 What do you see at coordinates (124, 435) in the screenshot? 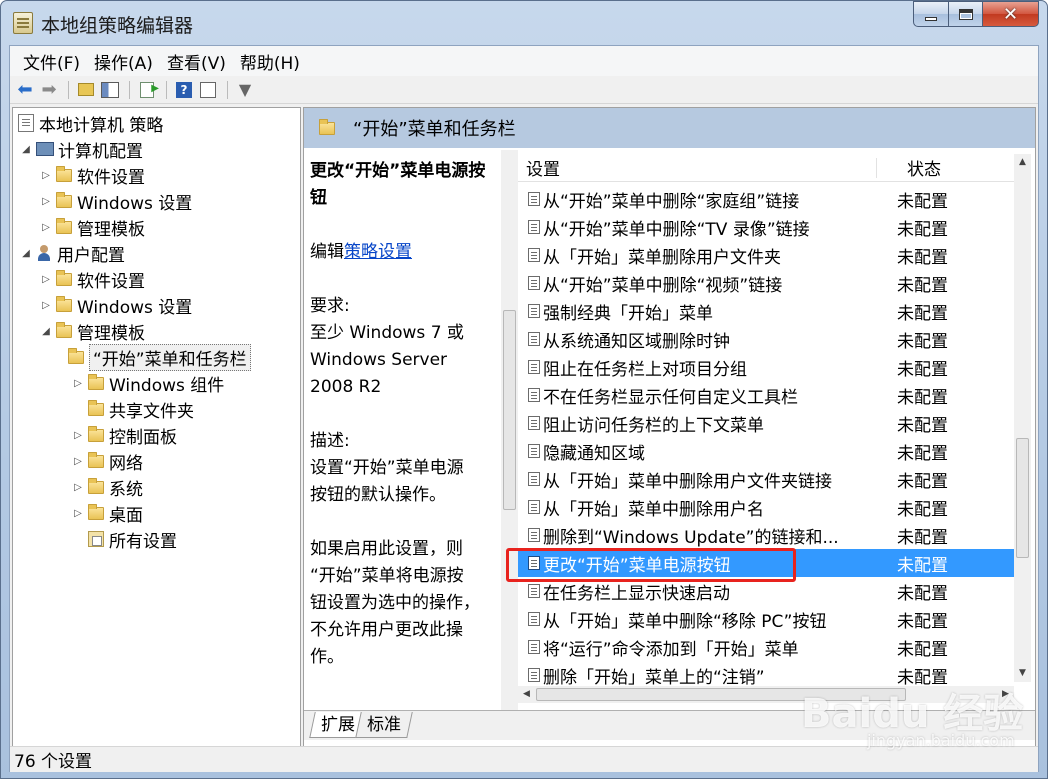
I see `tree-node-control-panel: ▷ 控制面板` at bounding box center [124, 435].